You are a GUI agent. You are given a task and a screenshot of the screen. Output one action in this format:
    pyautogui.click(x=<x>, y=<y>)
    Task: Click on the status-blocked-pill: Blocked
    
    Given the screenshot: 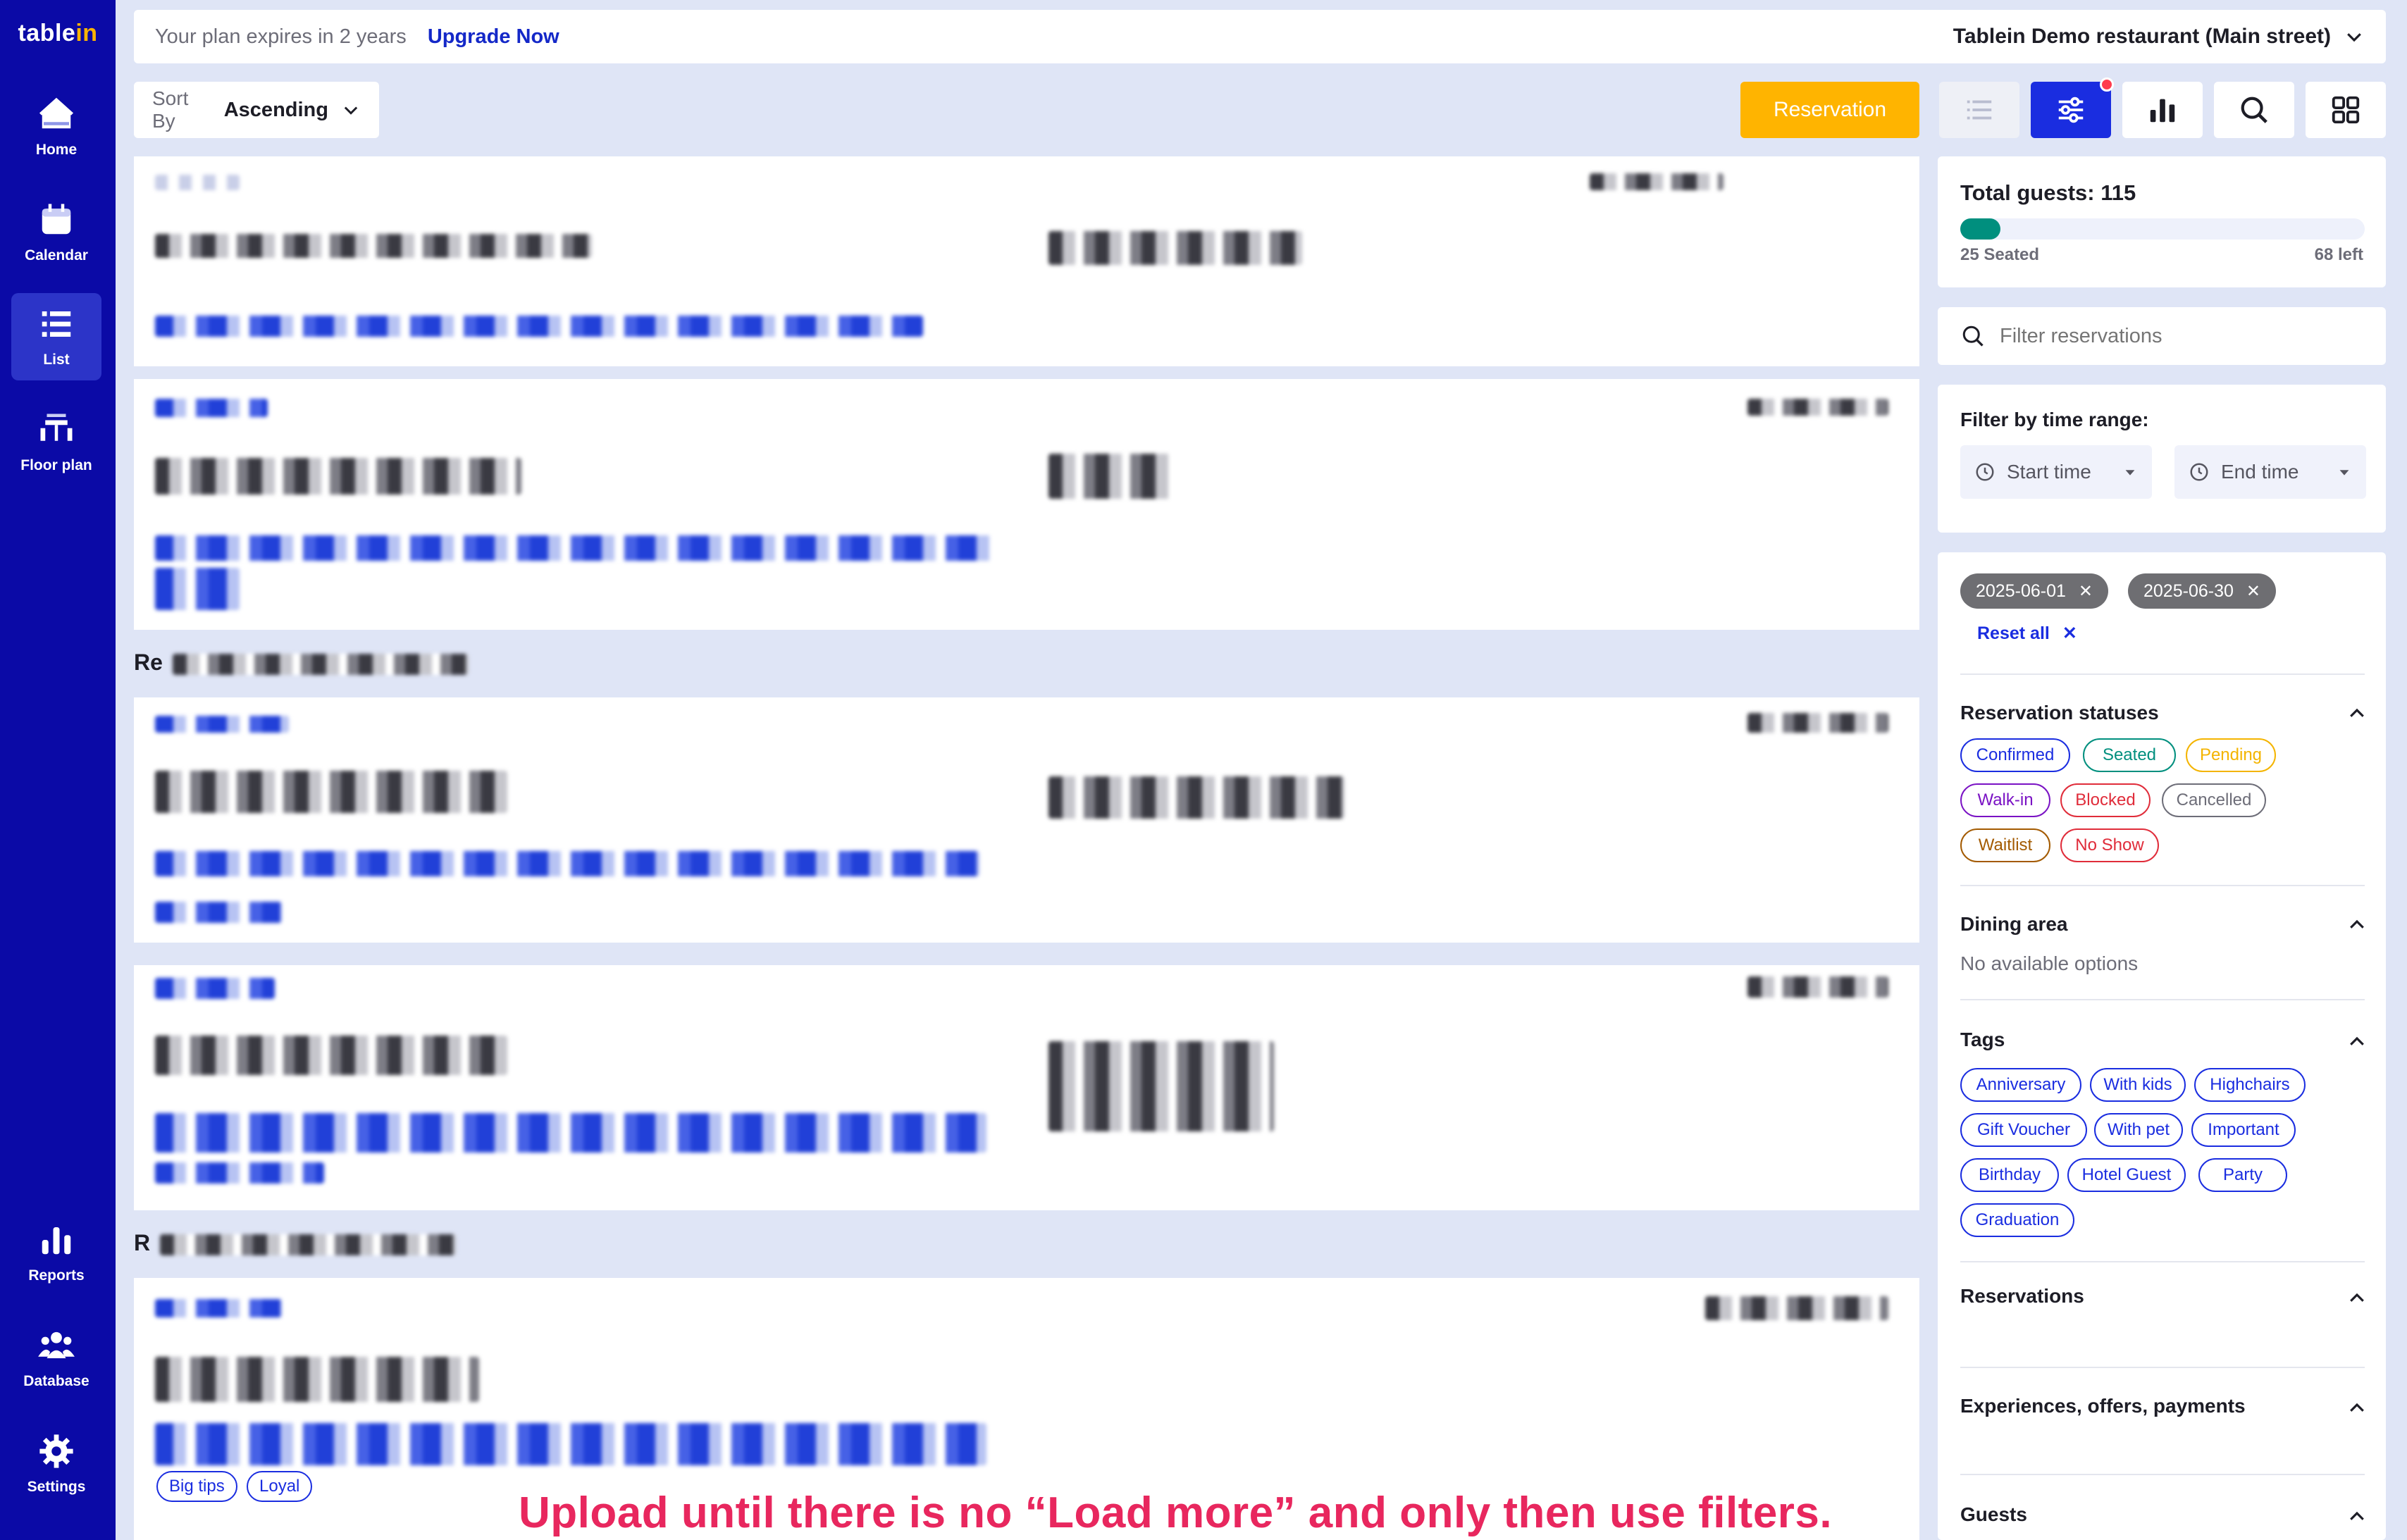 What is the action you would take?
    pyautogui.click(x=2105, y=800)
    